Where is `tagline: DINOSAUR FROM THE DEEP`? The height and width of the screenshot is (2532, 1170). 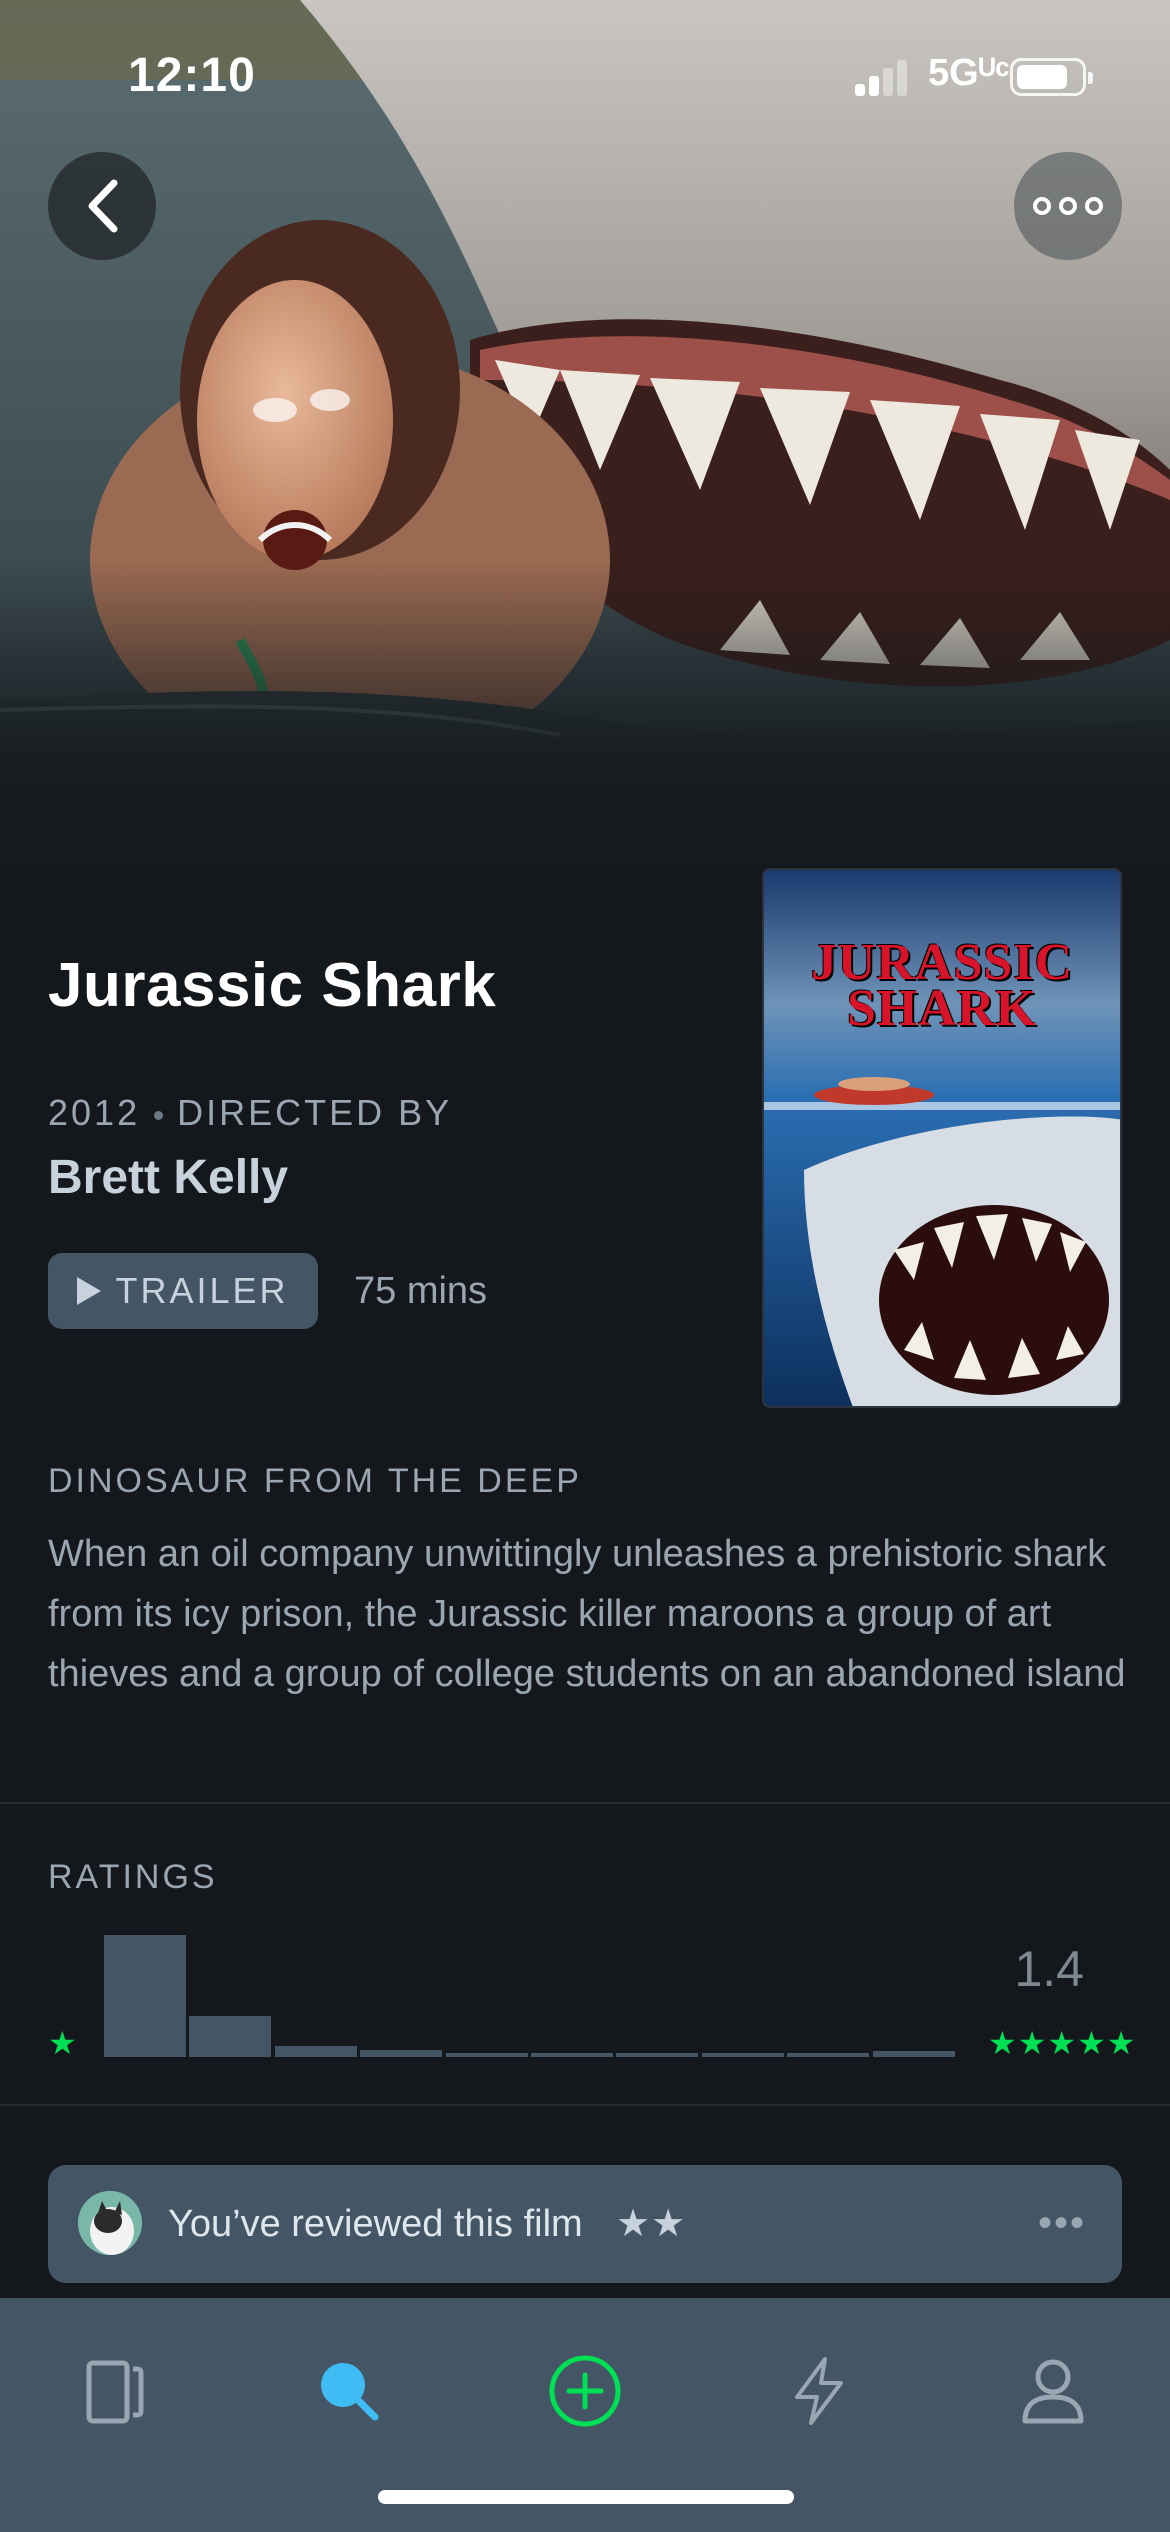
tagline: DINOSAUR FROM THE DEEP is located at coordinates (315, 1481).